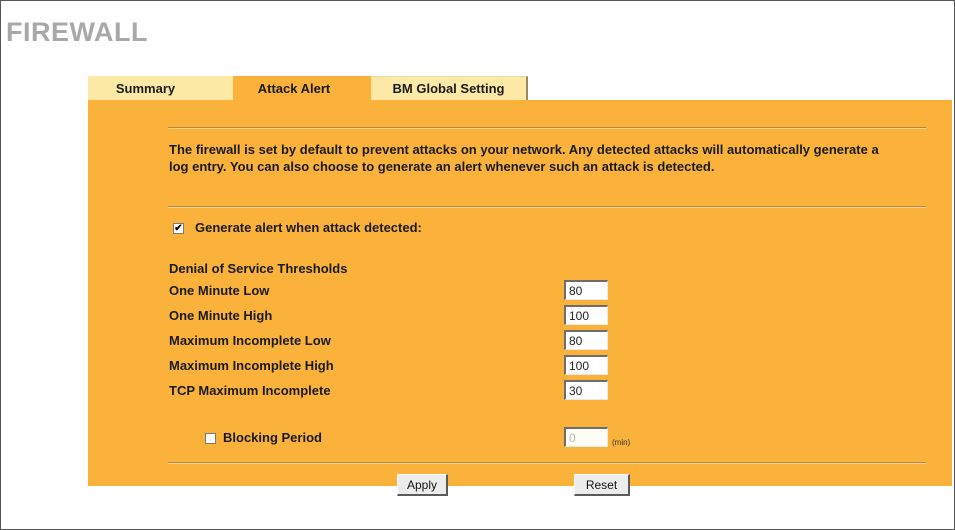 The image size is (955, 530). I want to click on max-incomplete-high-label: Maximum Incomplete High, so click(251, 365).